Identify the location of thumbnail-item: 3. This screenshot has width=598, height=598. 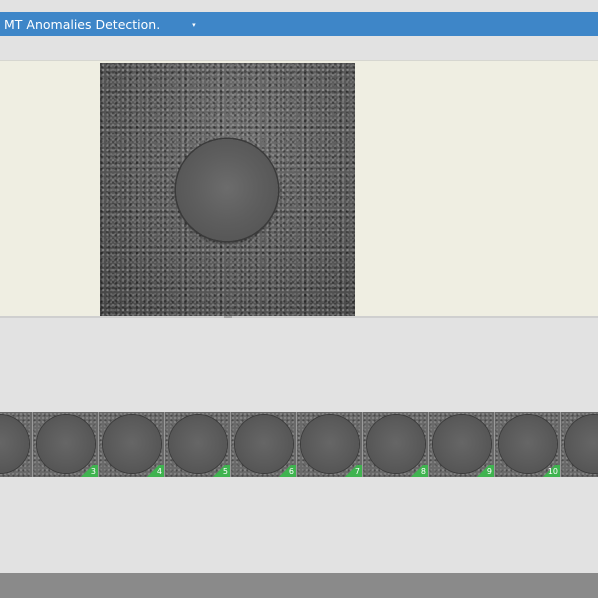
(66, 444).